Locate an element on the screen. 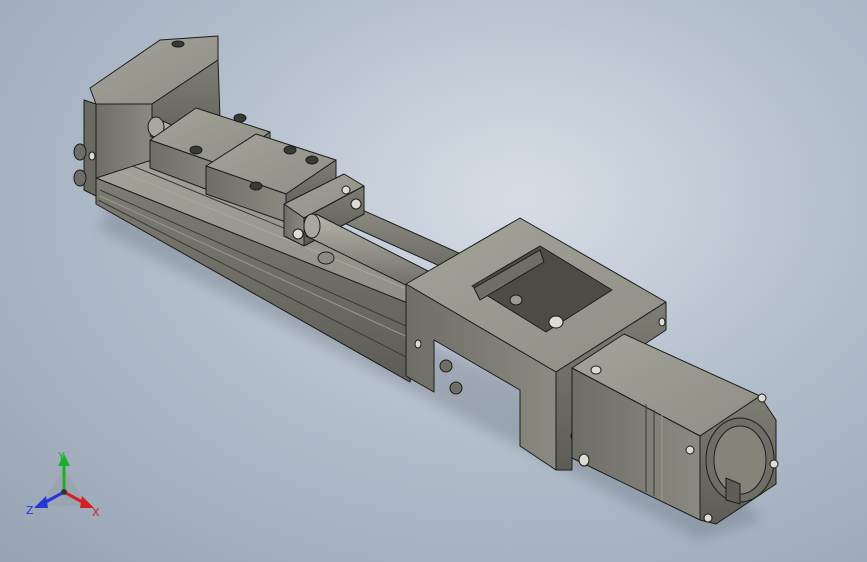 This screenshot has height=562, width=867. stepper-motor is located at coordinates (675, 429).